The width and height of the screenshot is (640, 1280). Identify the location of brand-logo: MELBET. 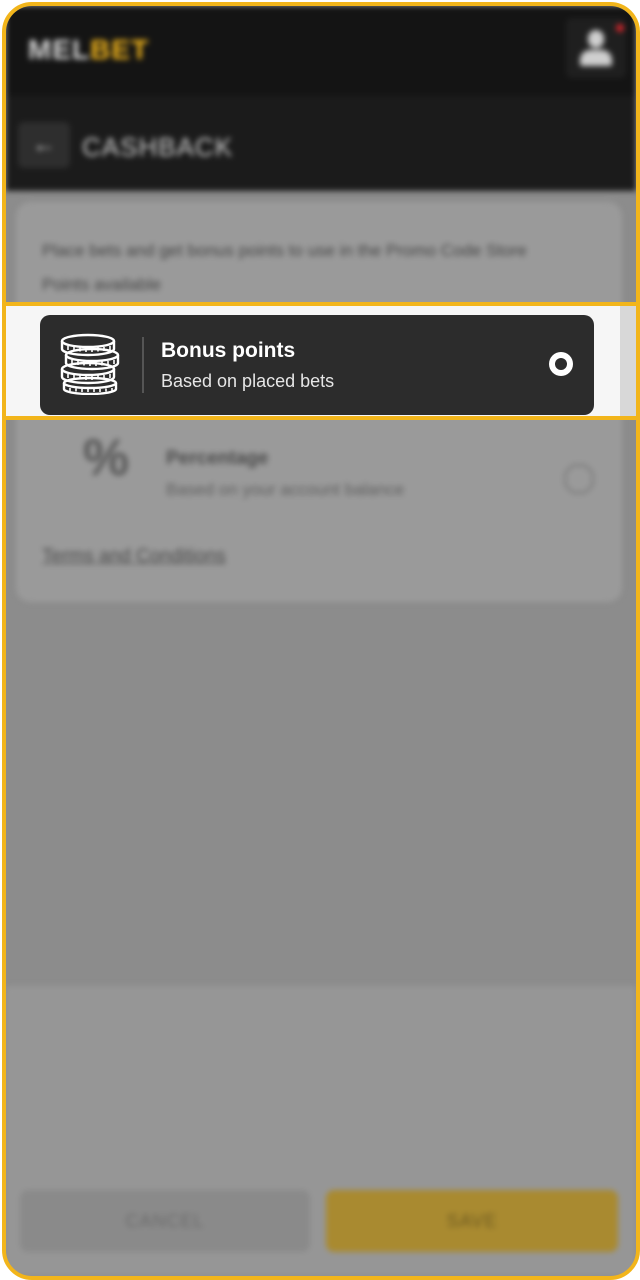
(88, 50).